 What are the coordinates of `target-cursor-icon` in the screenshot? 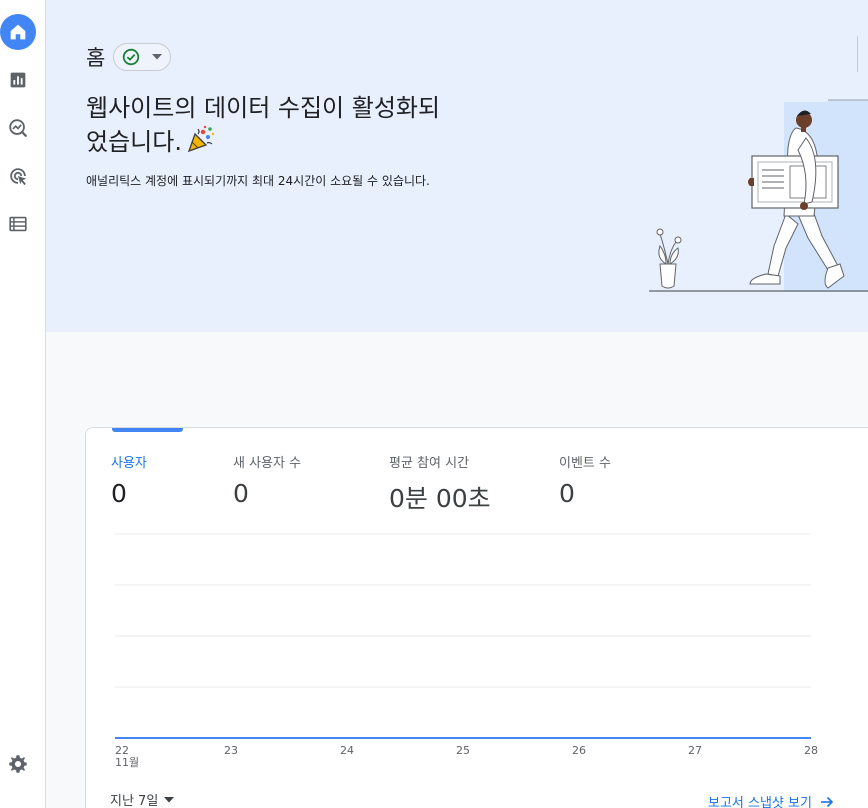 It's located at (18, 177).